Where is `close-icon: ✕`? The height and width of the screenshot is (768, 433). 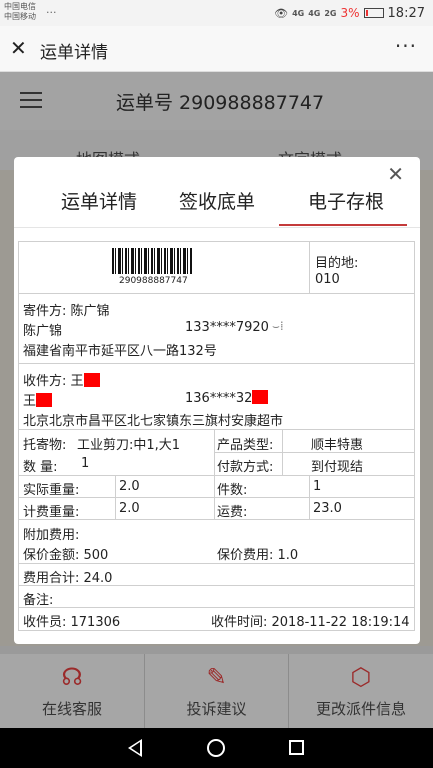
close-icon: ✕ is located at coordinates (22, 48).